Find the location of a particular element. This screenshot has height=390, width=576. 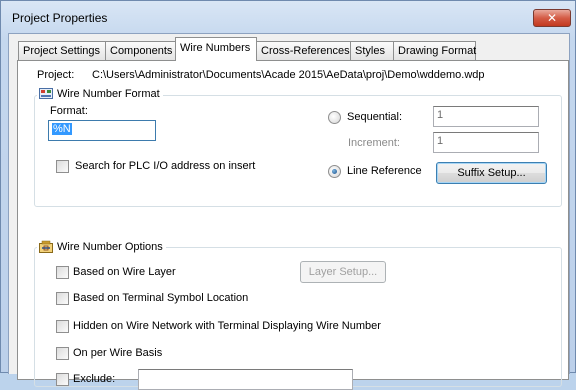

wire-number-options-header: Wire Number Options is located at coordinates (101, 246).